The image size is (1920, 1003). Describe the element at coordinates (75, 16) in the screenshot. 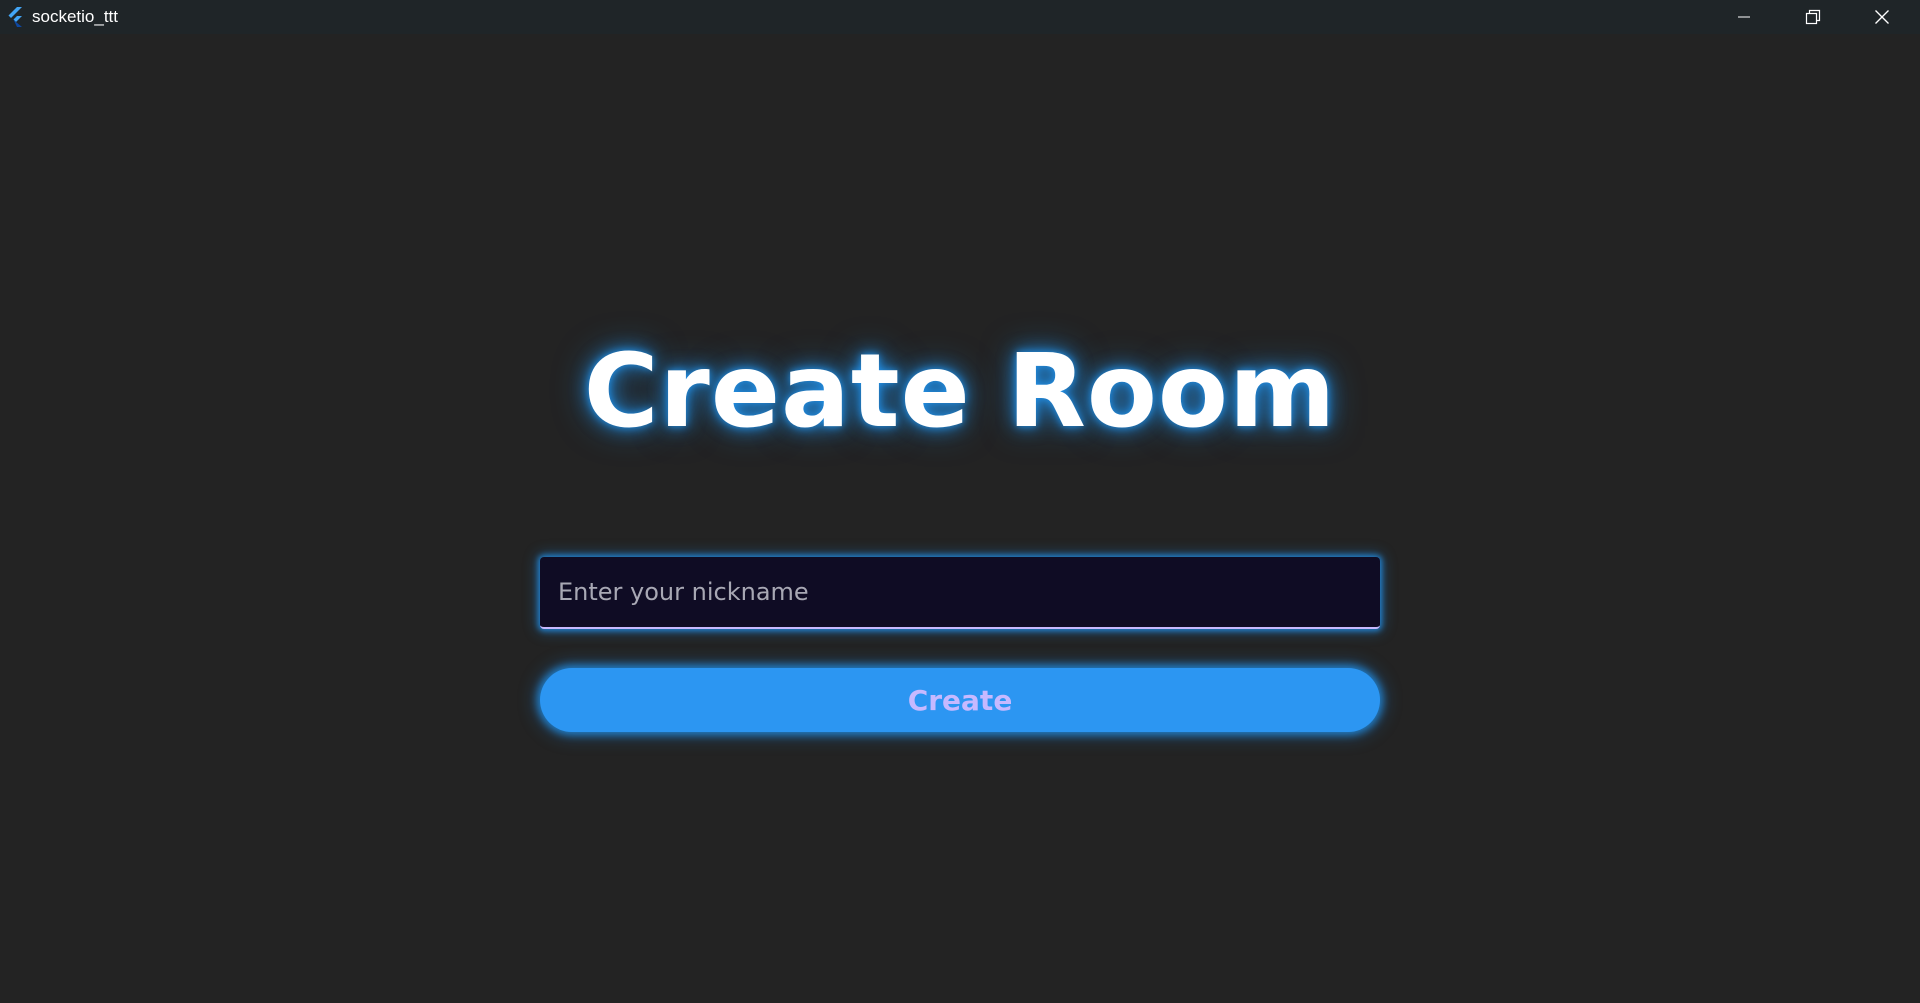

I see `window-title: socketio_ttt` at that location.